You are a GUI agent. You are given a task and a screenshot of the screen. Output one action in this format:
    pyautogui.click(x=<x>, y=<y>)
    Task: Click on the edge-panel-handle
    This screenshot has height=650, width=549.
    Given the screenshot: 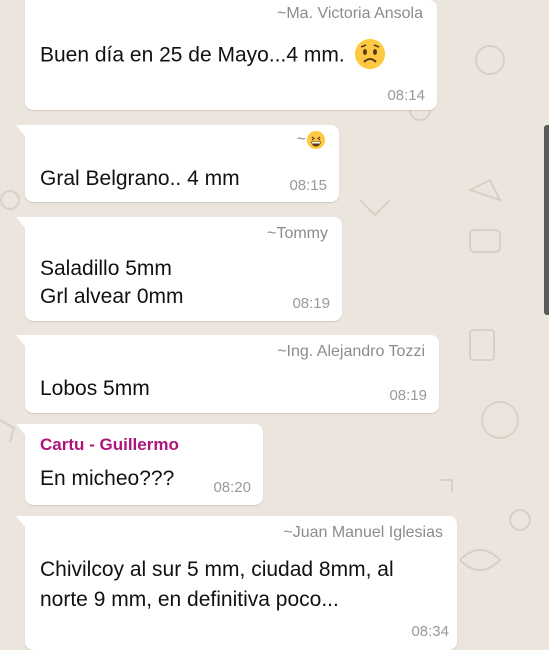 What is the action you would take?
    pyautogui.click(x=546, y=220)
    